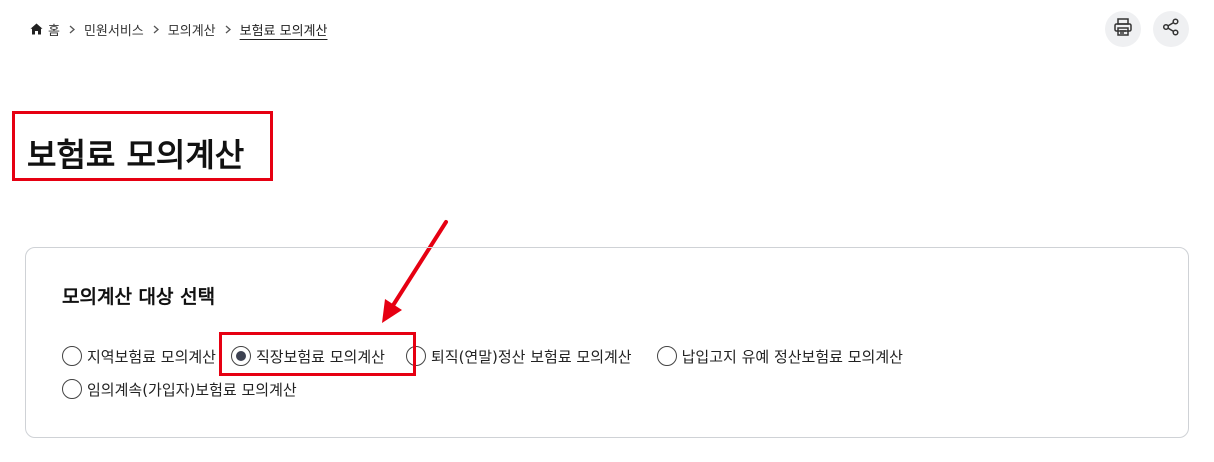 The width and height of the screenshot is (1214, 462). I want to click on title-annotation-box: 보험료 모의계산, so click(142, 146).